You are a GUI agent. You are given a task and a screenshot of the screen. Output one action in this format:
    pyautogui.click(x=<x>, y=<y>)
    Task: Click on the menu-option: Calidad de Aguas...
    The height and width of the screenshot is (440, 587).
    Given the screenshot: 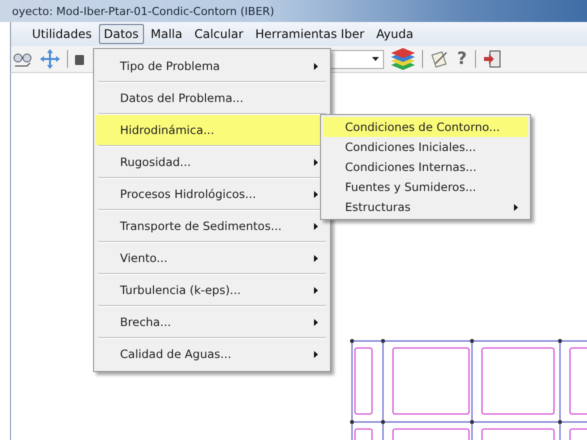 What is the action you would take?
    pyautogui.click(x=212, y=354)
    